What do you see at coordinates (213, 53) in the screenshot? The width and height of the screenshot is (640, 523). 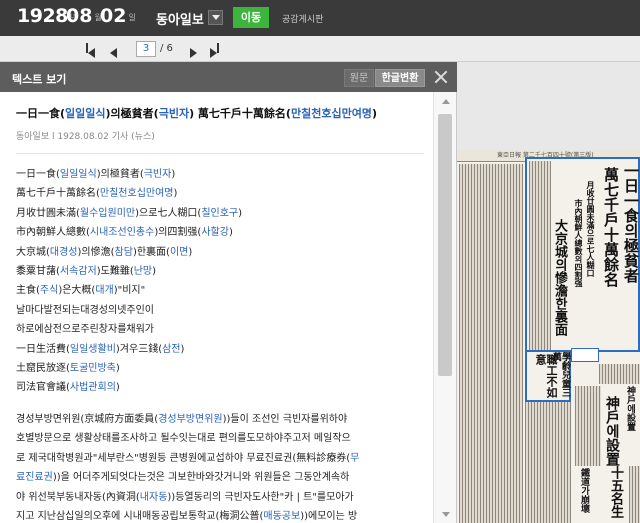 I see `last-page-icon` at bounding box center [213, 53].